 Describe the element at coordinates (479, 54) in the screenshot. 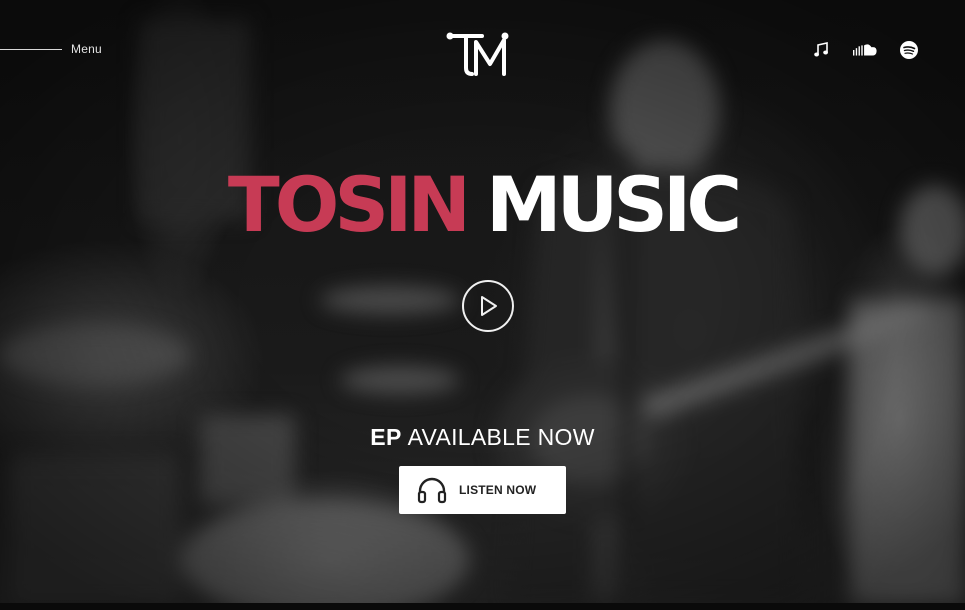

I see `tm-logo` at that location.